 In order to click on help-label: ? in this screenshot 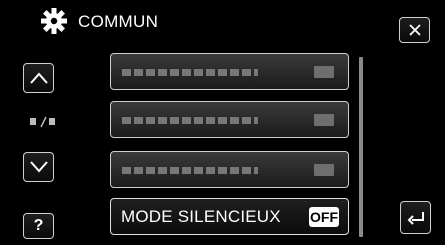, I will do `click(38, 225)`.